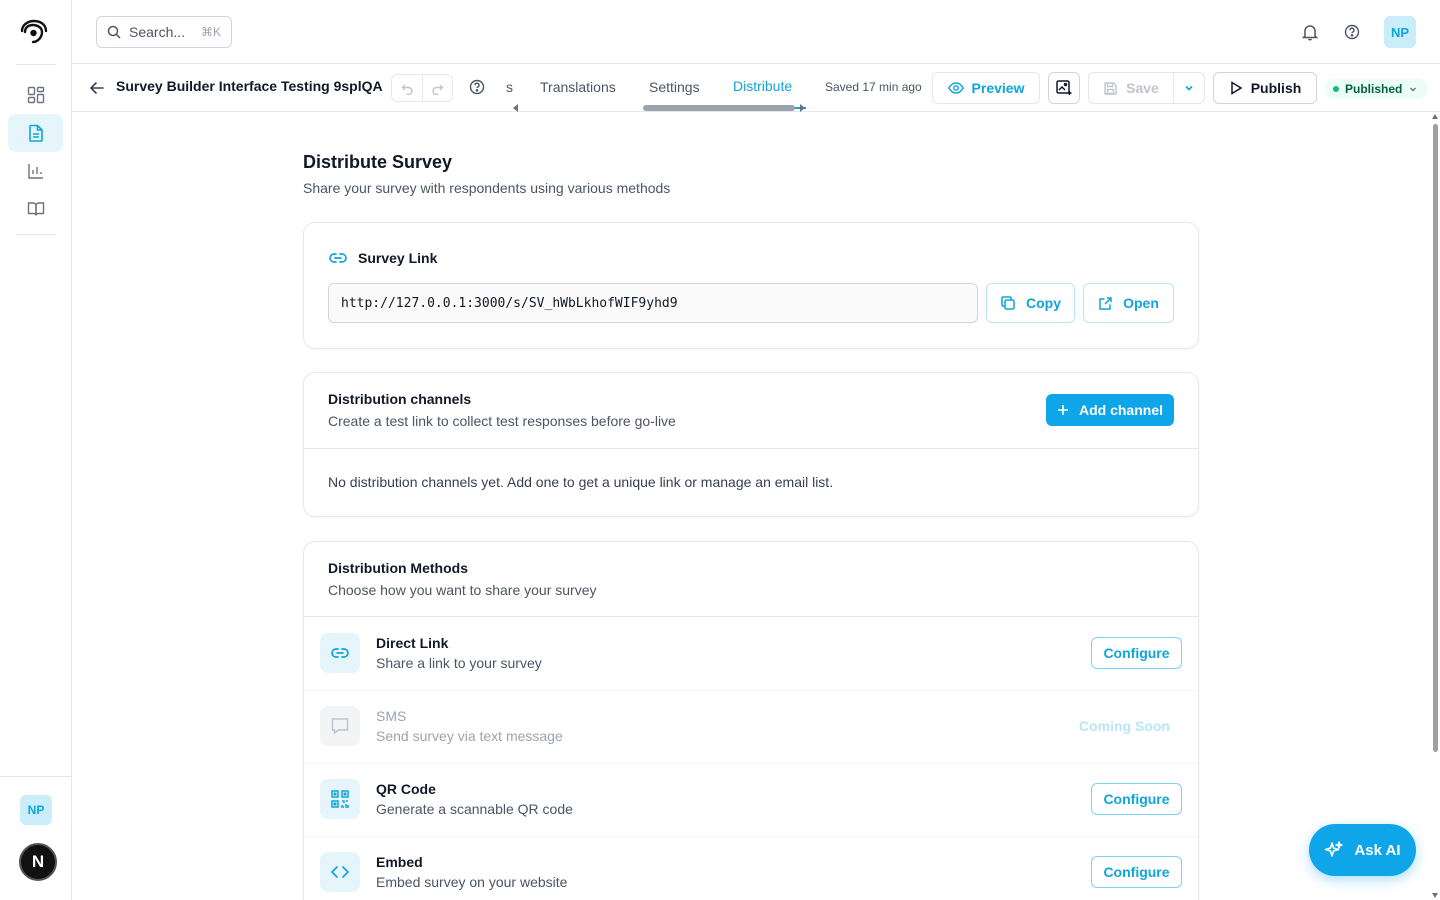 The height and width of the screenshot is (900, 1440). I want to click on preview-label: Preview, so click(998, 88).